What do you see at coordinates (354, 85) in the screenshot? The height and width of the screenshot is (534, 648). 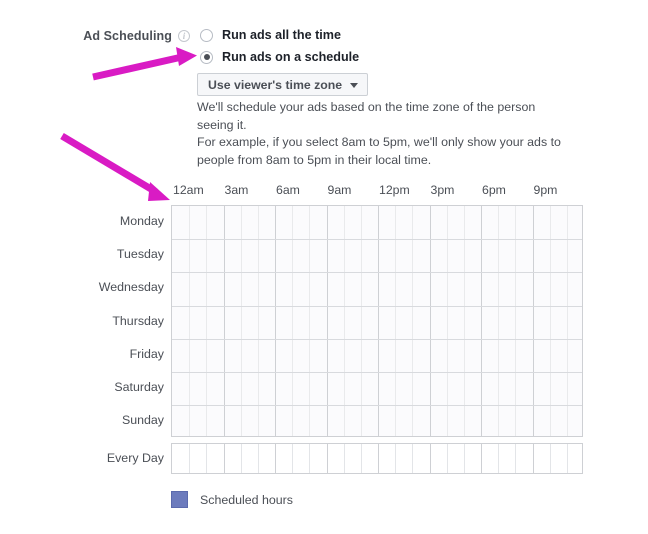 I see `chevron-down-icon` at bounding box center [354, 85].